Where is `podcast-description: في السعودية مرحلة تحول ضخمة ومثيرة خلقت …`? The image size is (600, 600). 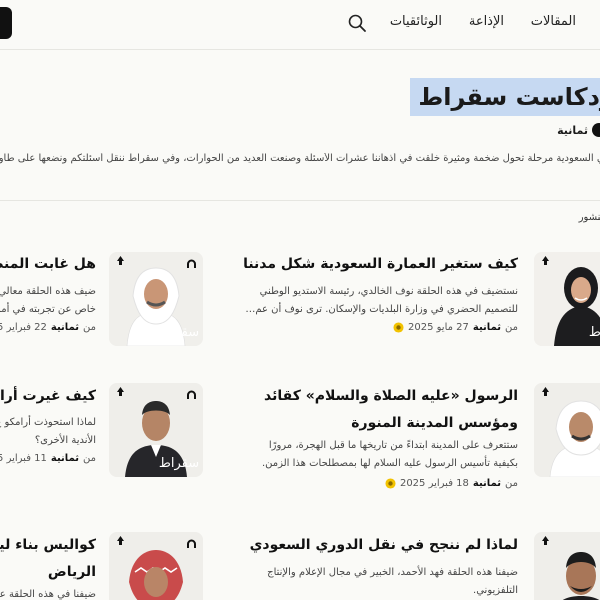 podcast-description: في السعودية مرحلة تحول ضخمة ومثيرة خلقت … is located at coordinates (300, 158).